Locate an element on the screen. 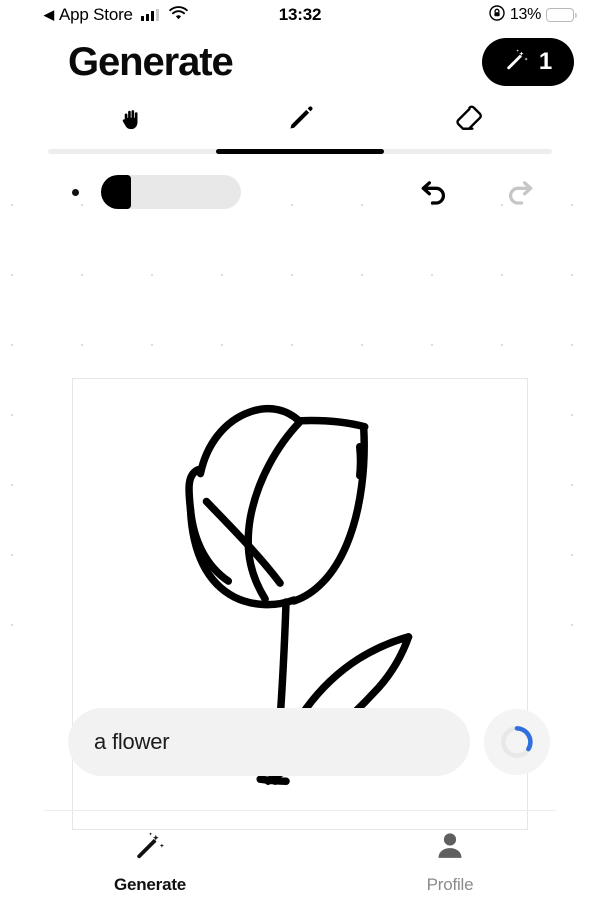 This screenshot has height=900, width=600. battery-percent-label: 13% is located at coordinates (525, 14).